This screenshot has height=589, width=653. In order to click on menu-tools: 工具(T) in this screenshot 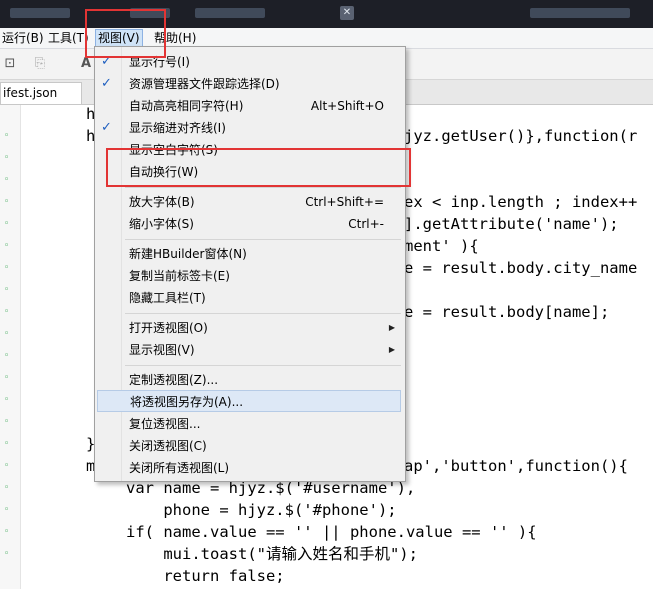, I will do `click(68, 38)`.